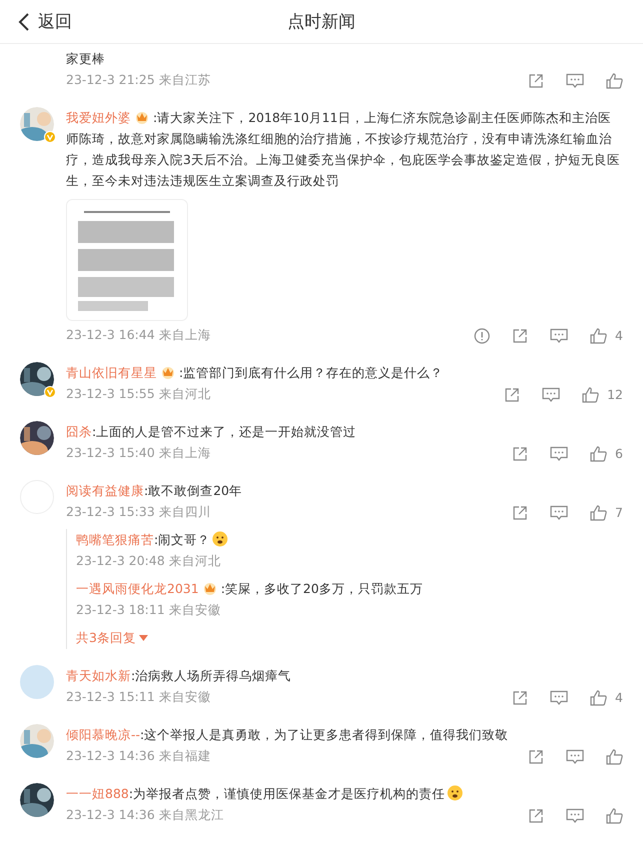  What do you see at coordinates (138, 756) in the screenshot?
I see `comment-time: 23-12-3 14:36 来自福建` at bounding box center [138, 756].